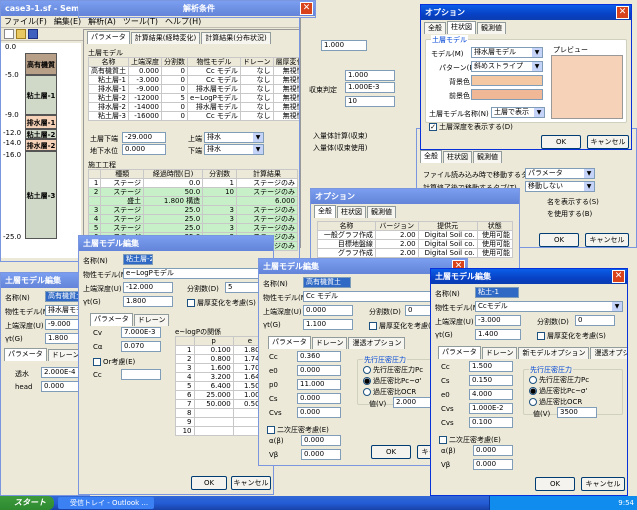  What do you see at coordinates (67, 21) in the screenshot?
I see `menu-edit: 編集(E)` at bounding box center [67, 21].